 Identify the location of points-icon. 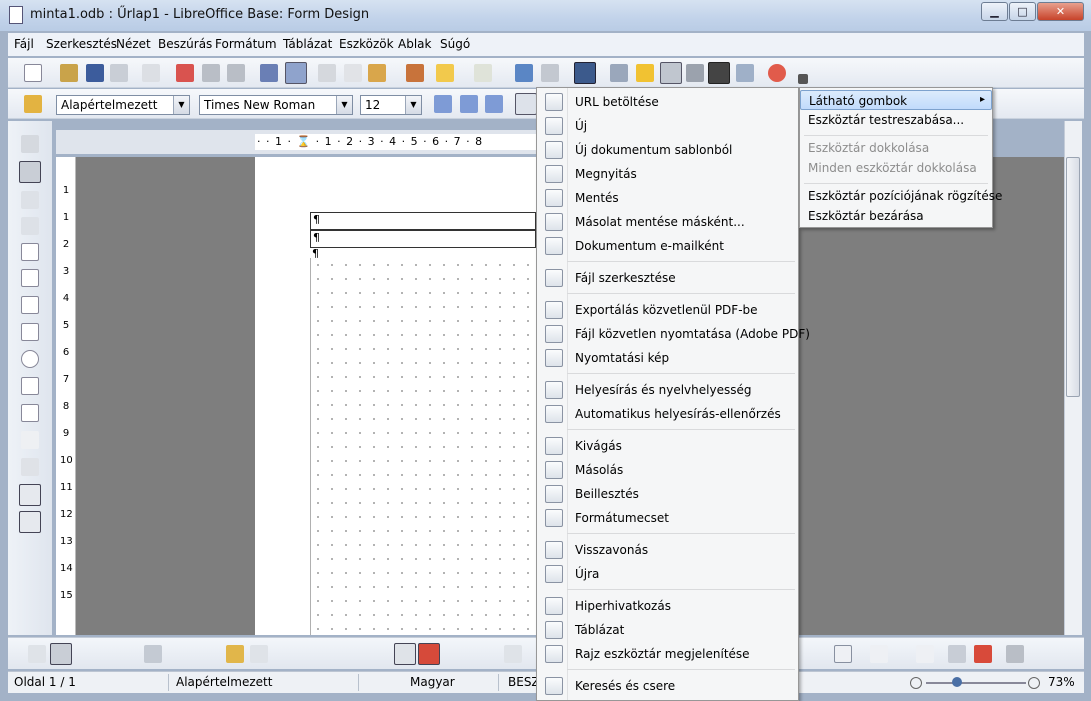
(925, 654).